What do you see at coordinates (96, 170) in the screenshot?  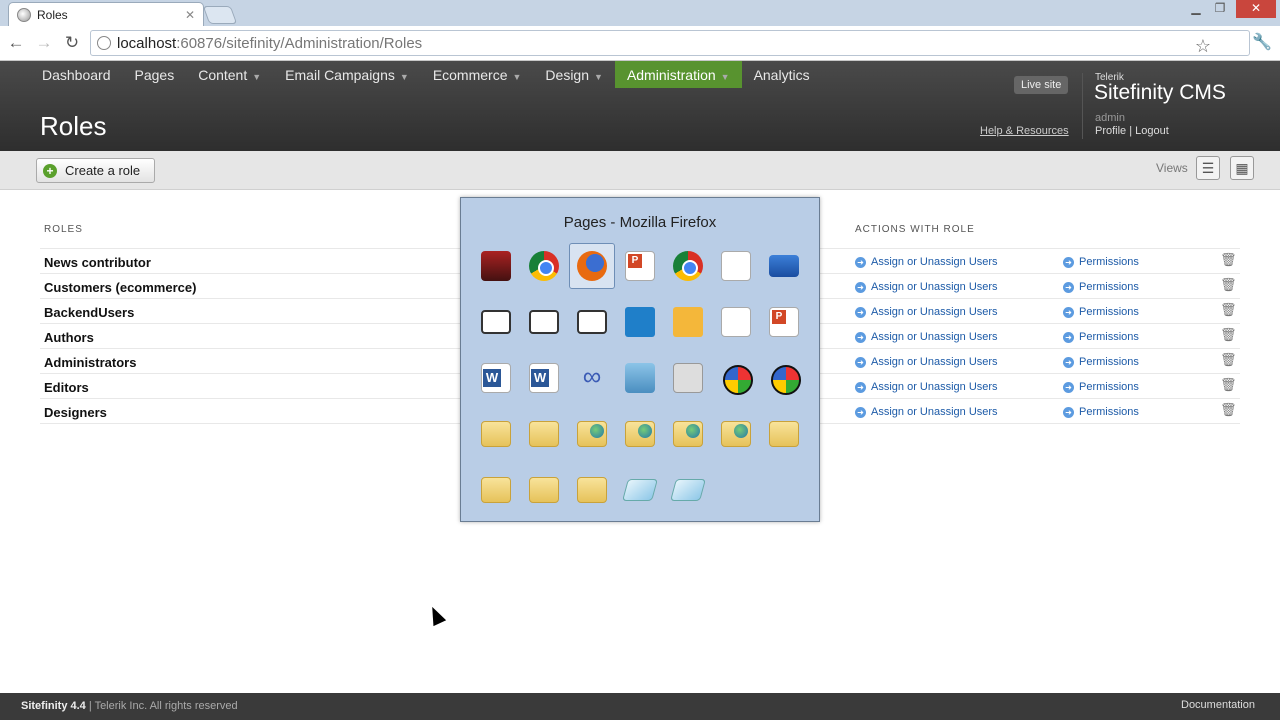 I see `create-role-button: + Create a role` at bounding box center [96, 170].